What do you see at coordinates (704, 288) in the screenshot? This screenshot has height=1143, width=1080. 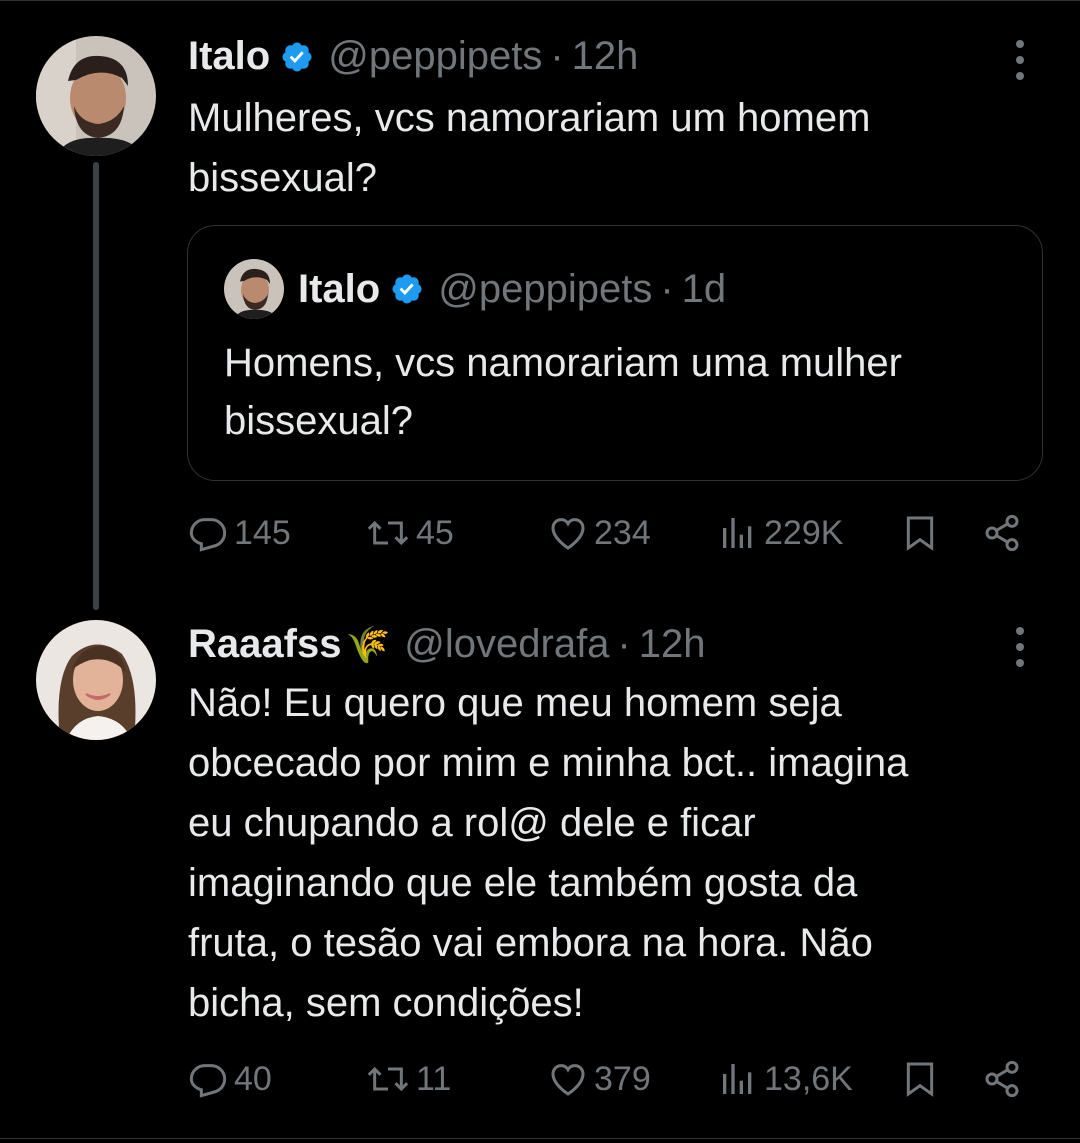 I see `quoted-tweet-time: 1d` at bounding box center [704, 288].